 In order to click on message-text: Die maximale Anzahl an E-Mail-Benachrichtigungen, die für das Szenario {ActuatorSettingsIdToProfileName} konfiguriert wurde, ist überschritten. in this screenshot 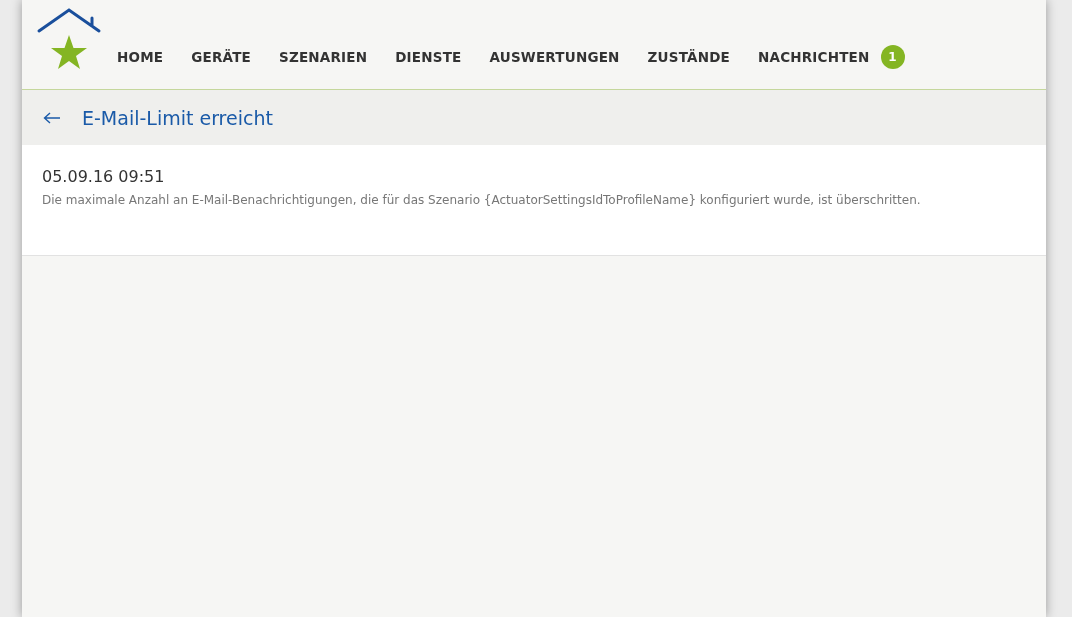, I will do `click(482, 200)`.